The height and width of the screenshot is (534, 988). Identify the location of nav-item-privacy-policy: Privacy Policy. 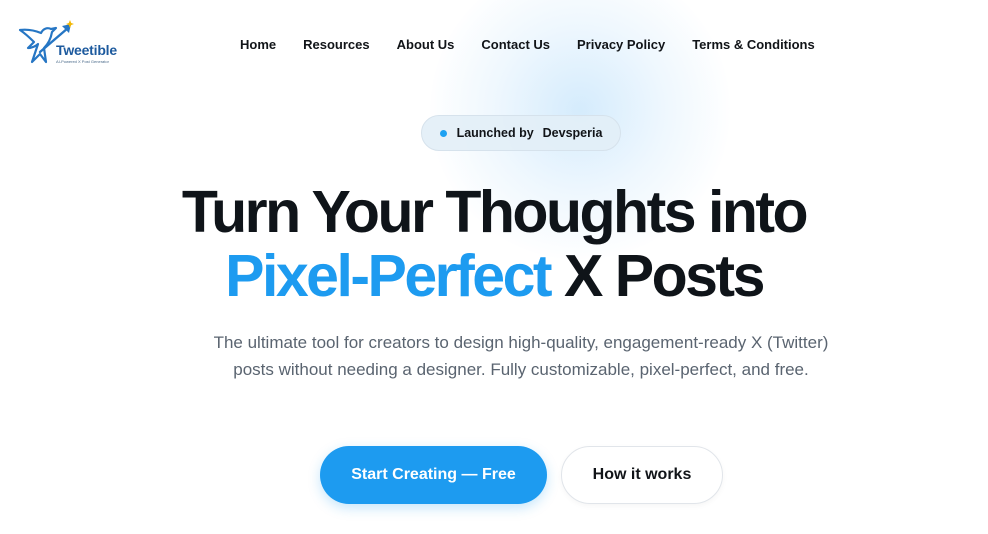
(621, 44).